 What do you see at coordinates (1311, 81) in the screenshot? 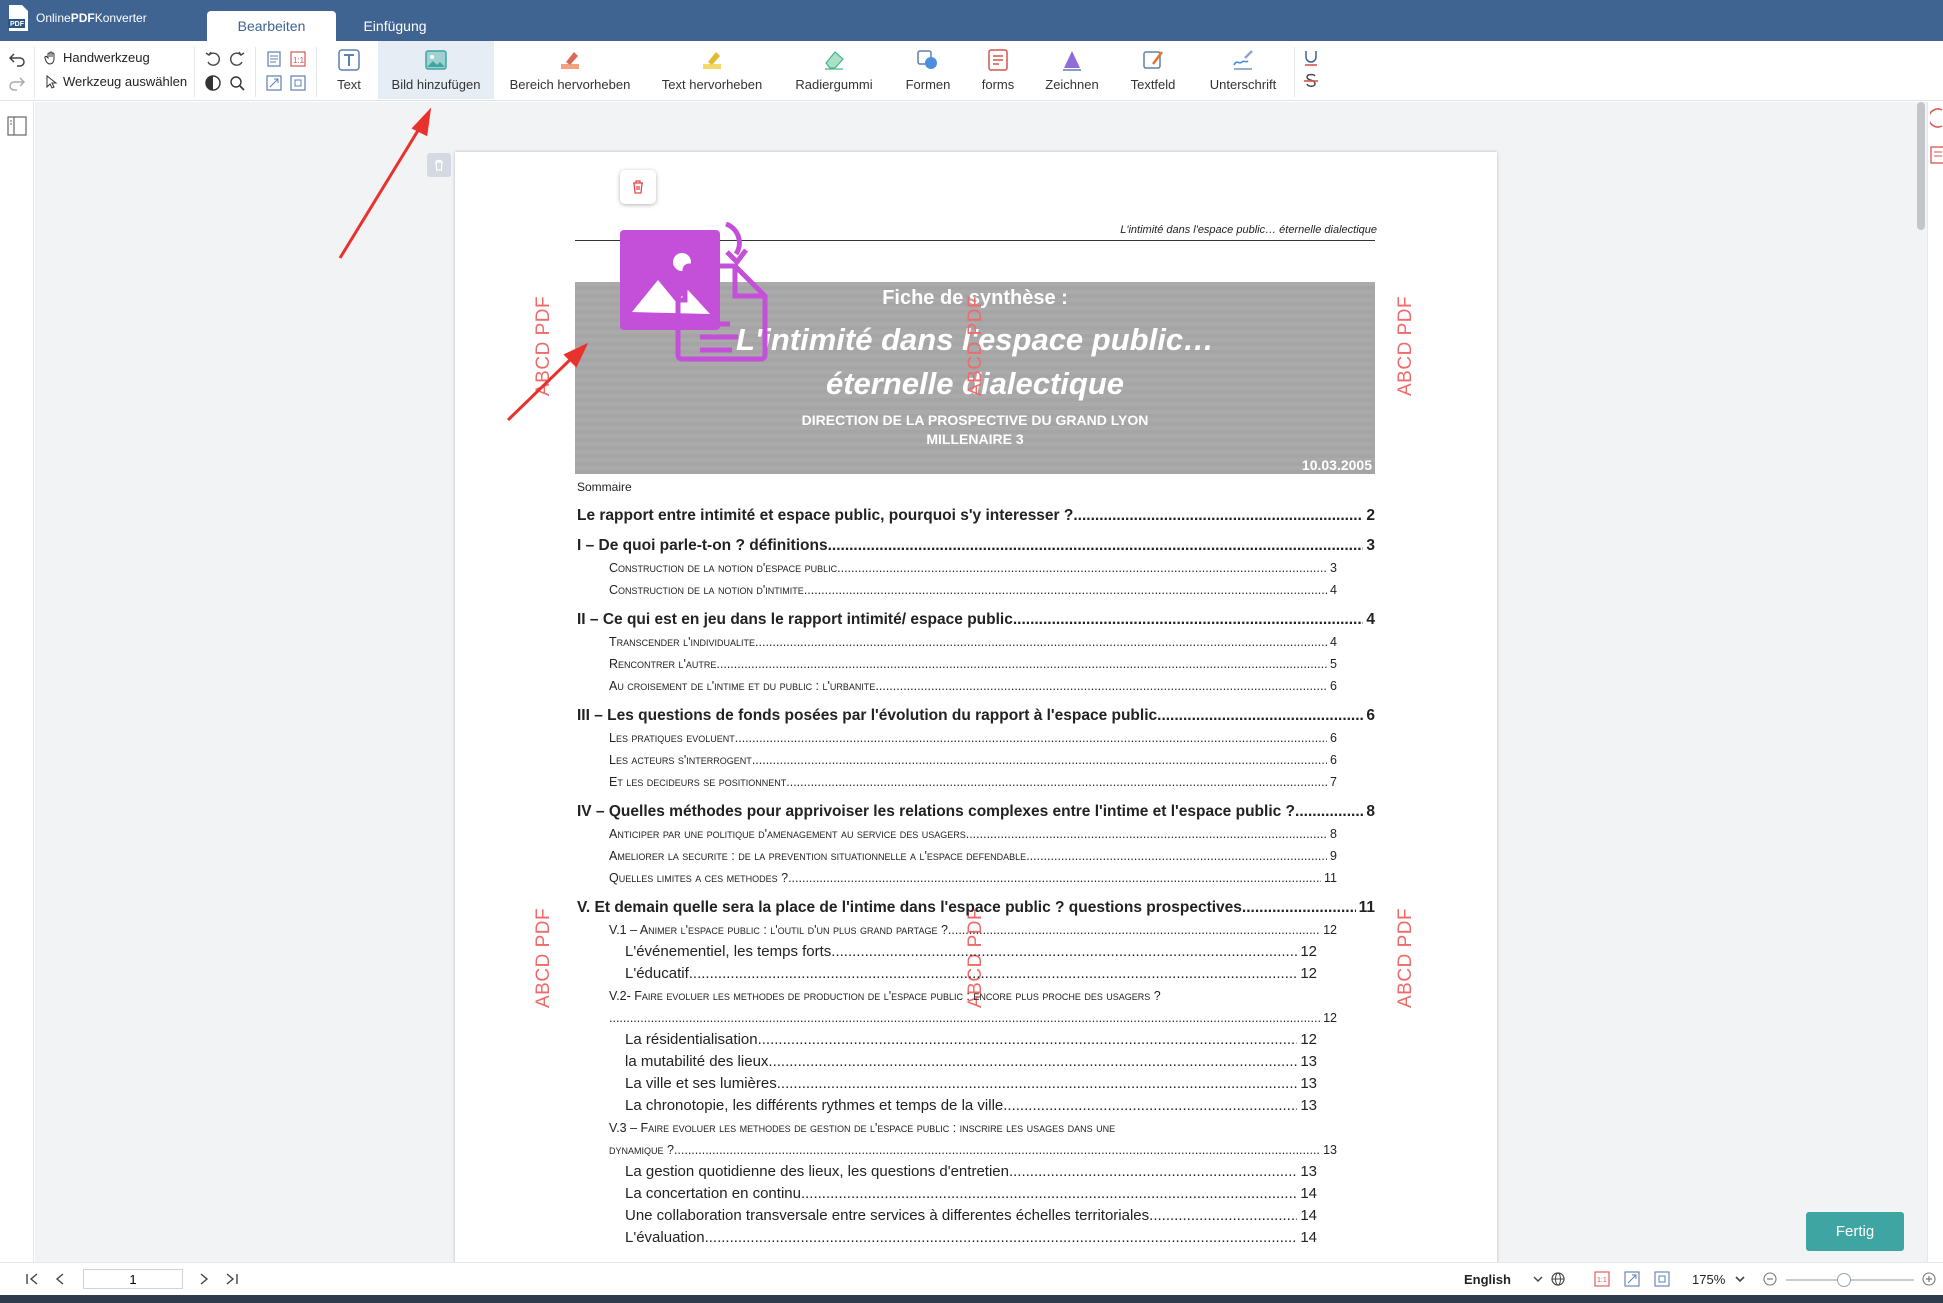
I see `strikethrough-icon` at bounding box center [1311, 81].